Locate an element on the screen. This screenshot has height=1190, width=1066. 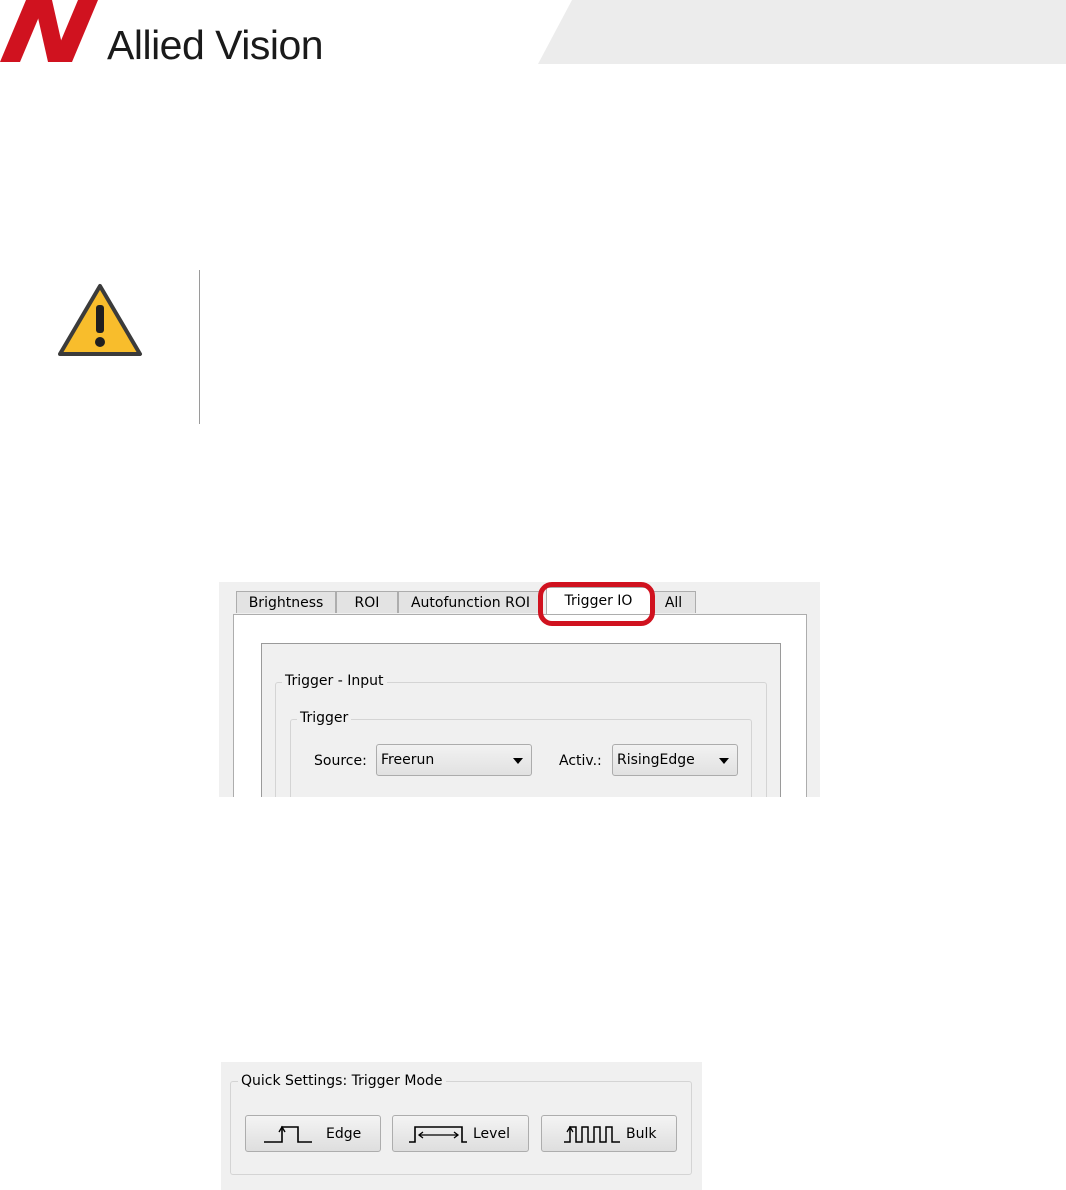
source-dropdown: Freerun is located at coordinates (454, 760).